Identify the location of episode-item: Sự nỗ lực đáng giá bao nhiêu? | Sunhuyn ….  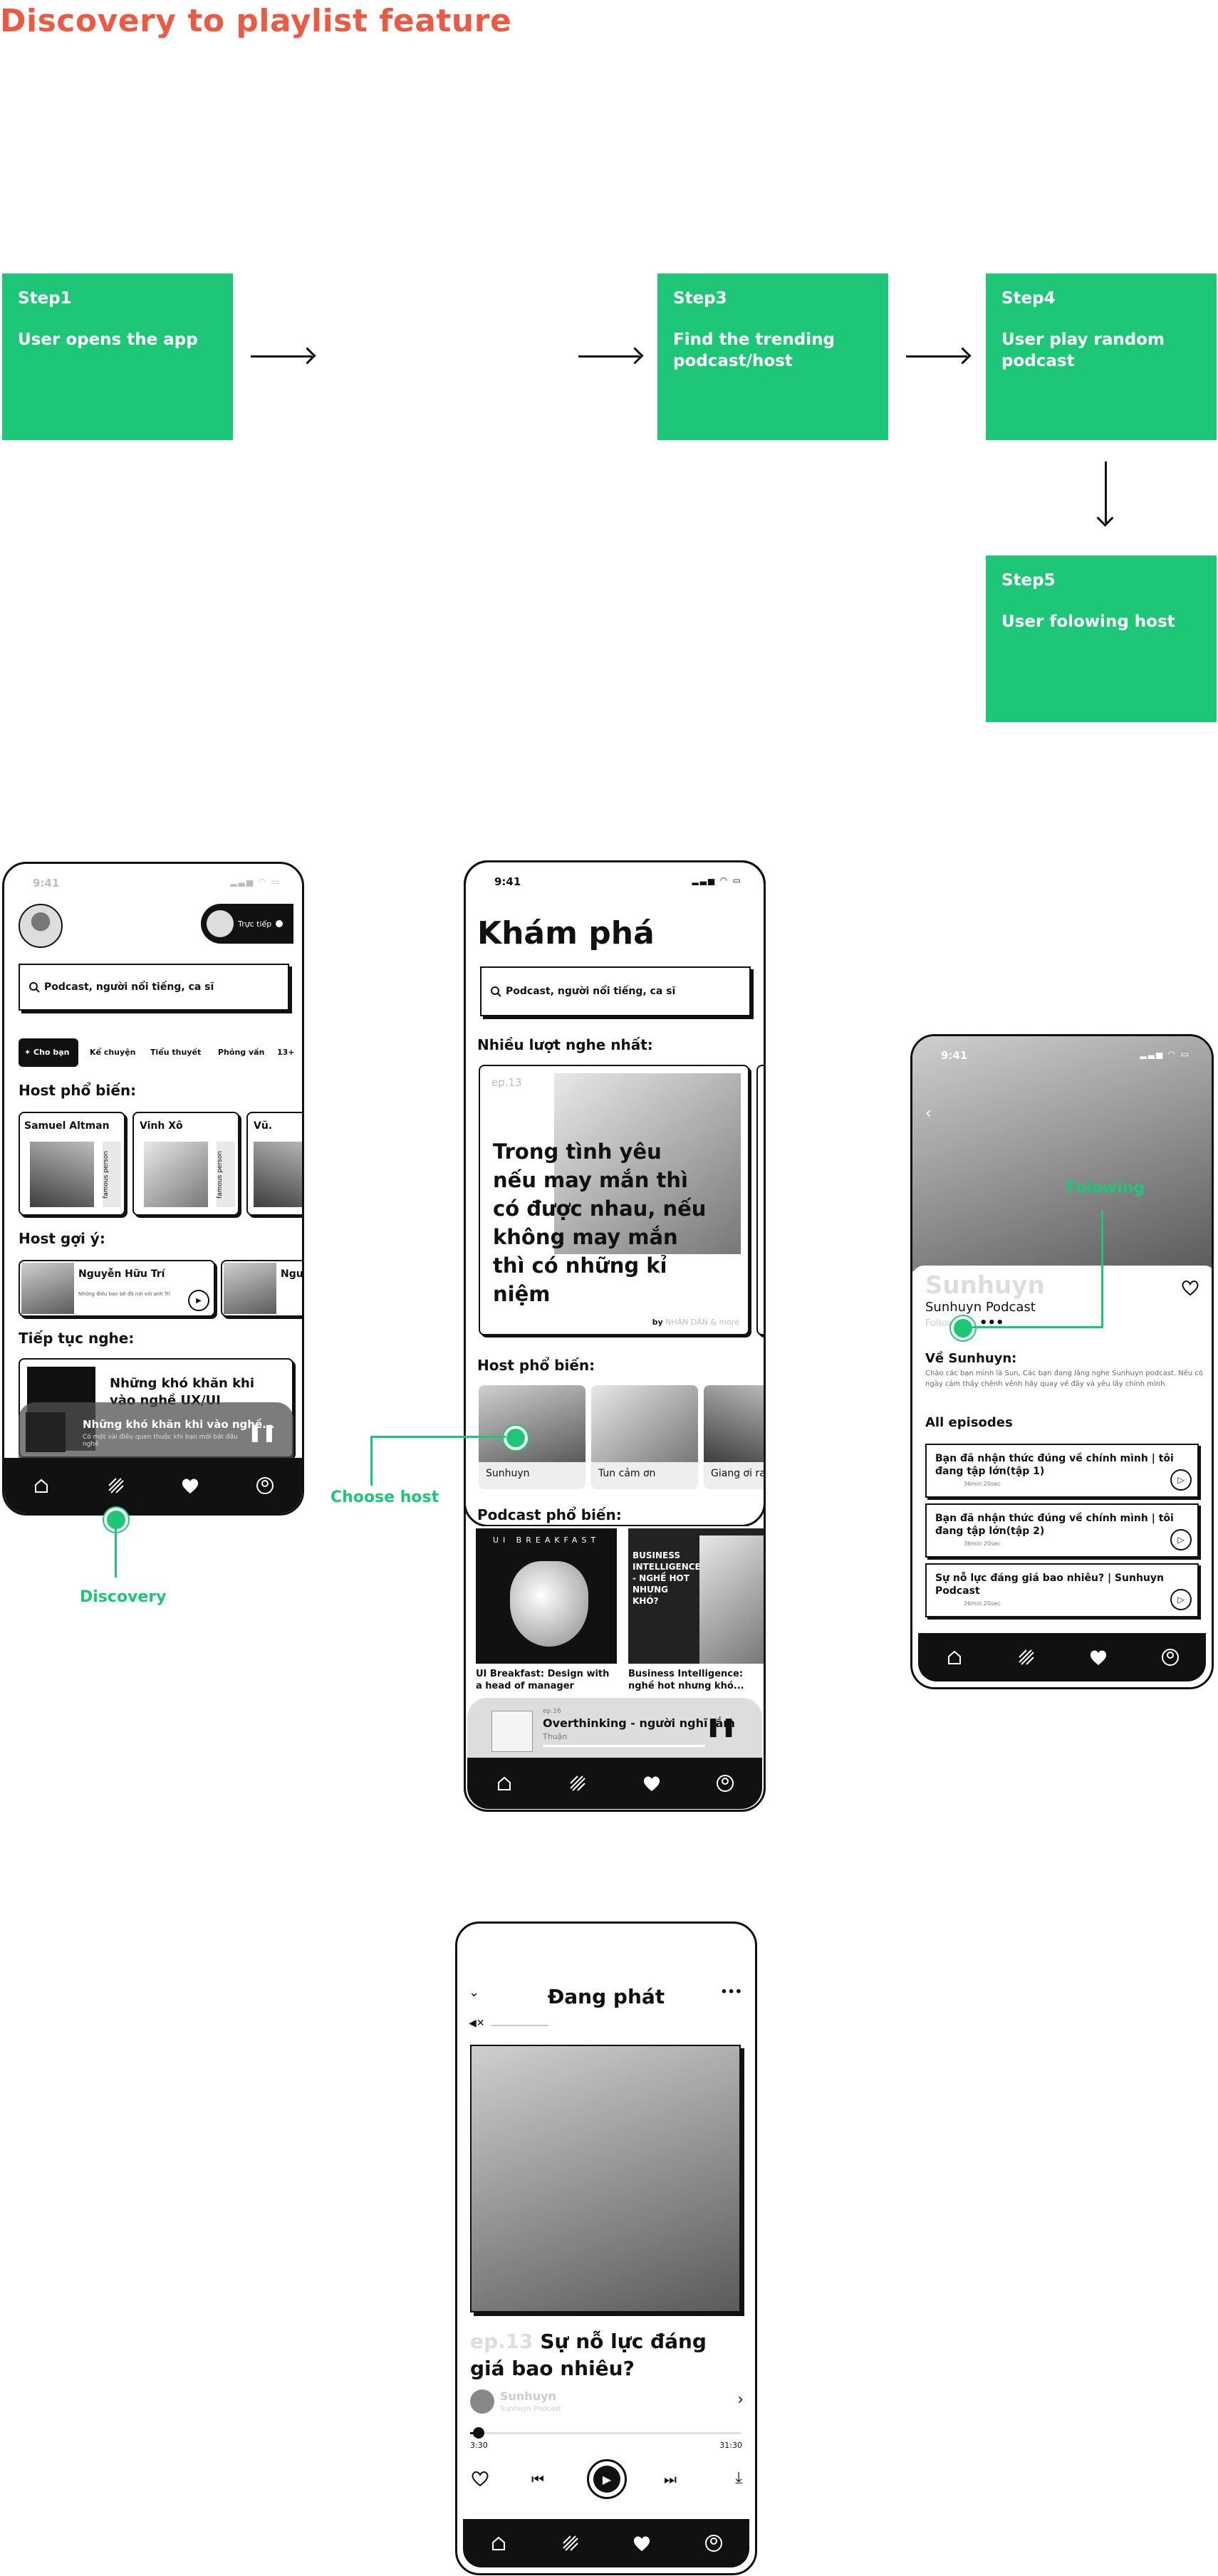
(1062, 1590).